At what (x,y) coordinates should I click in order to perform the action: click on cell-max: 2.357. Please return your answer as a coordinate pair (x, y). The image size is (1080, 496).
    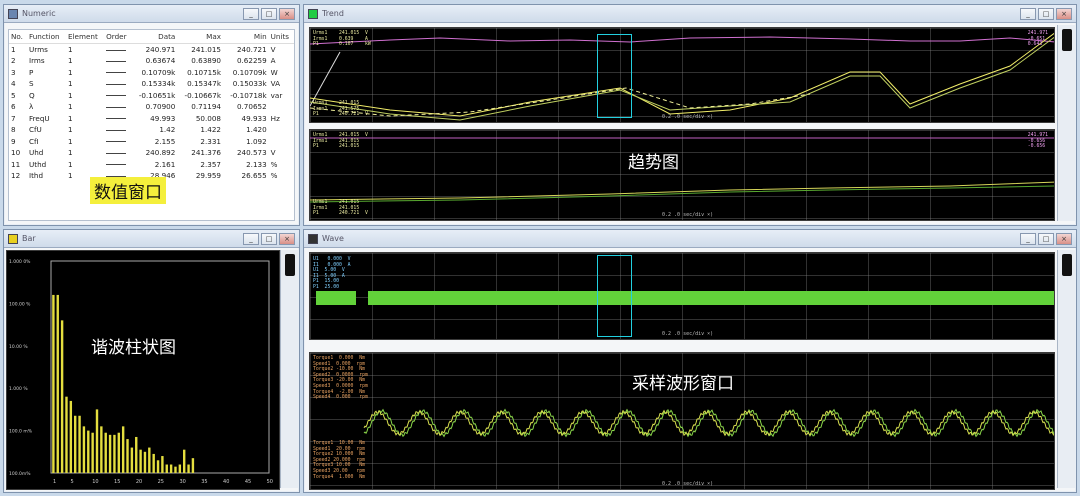
    Looking at the image, I should click on (210, 164).